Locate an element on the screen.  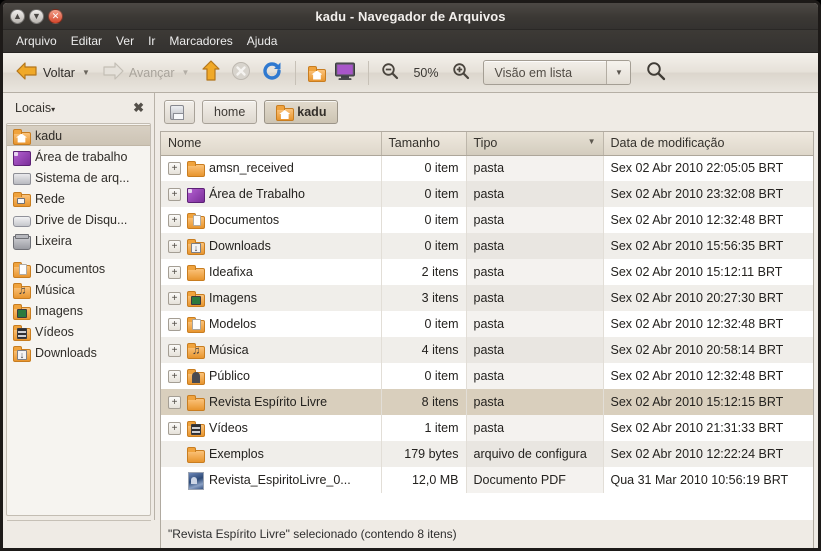
back-button: Voltar is located at coordinates (45, 72).